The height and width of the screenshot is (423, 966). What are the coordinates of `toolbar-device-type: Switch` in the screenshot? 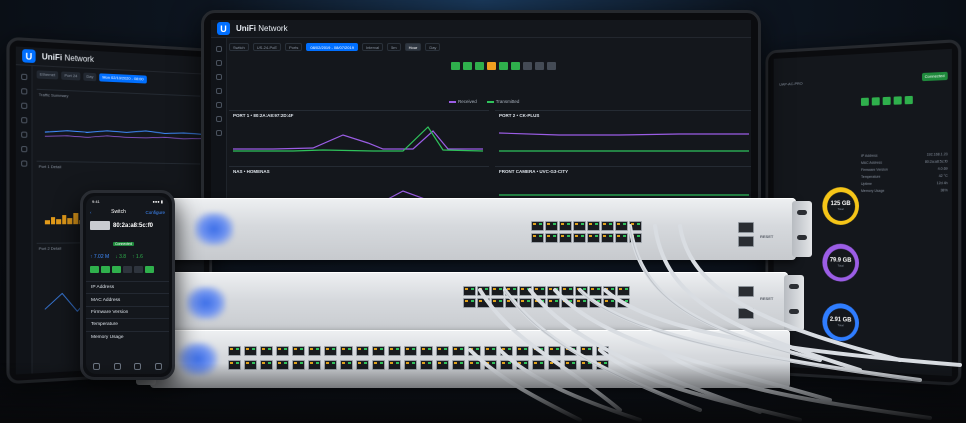 It's located at (239, 47).